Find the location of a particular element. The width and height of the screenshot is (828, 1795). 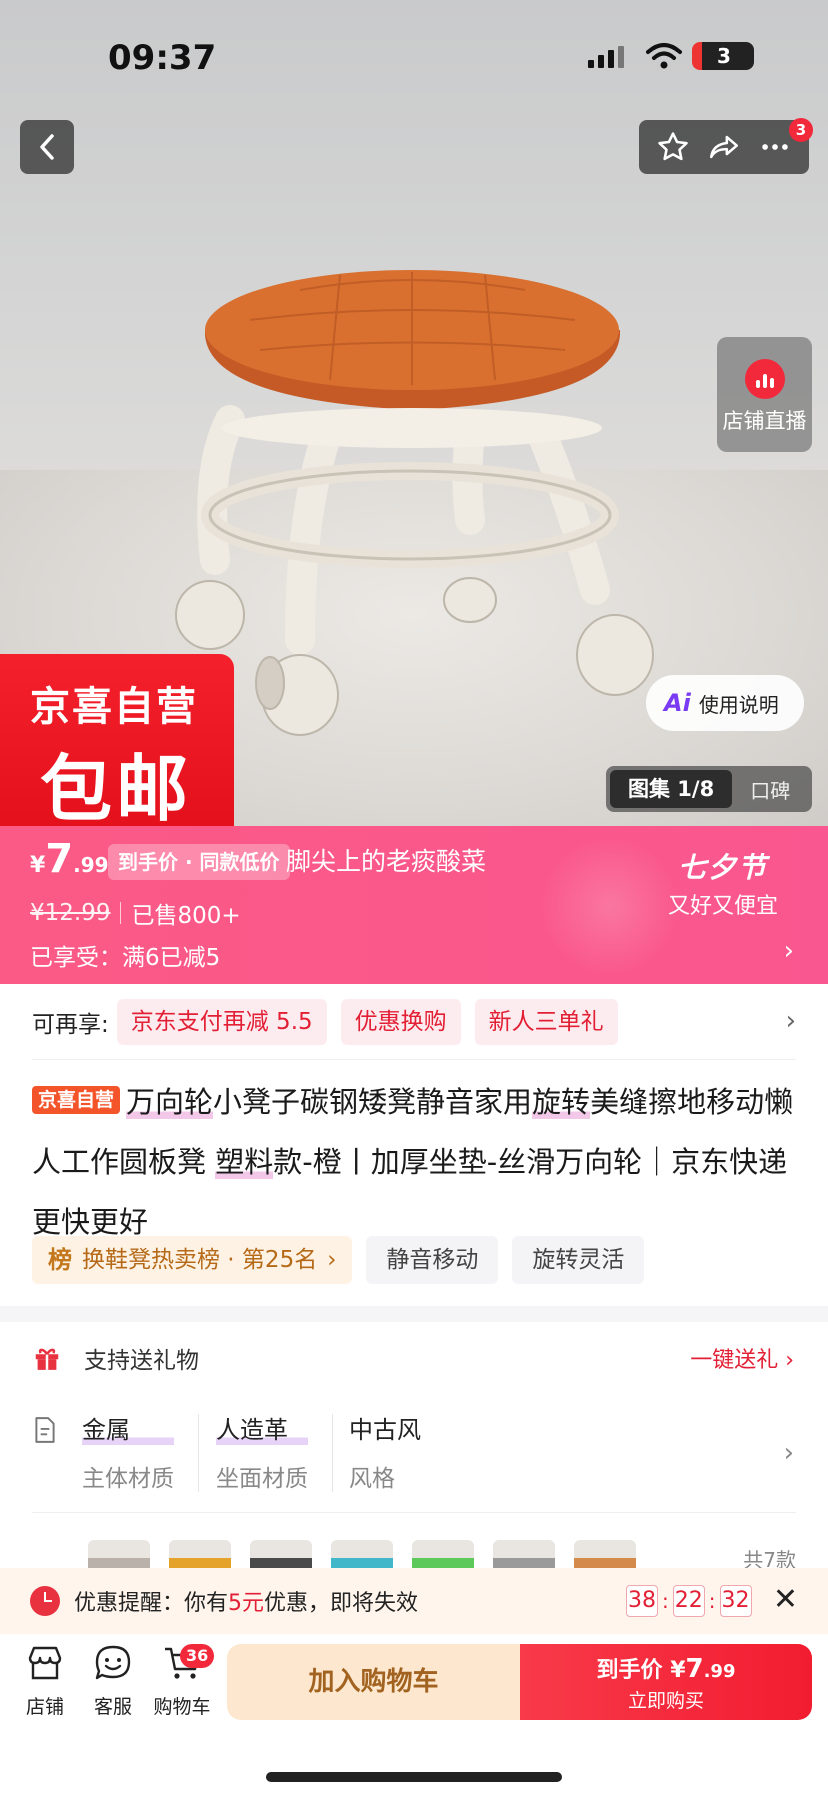

shop-label: 店铺 is located at coordinates (44, 1707).